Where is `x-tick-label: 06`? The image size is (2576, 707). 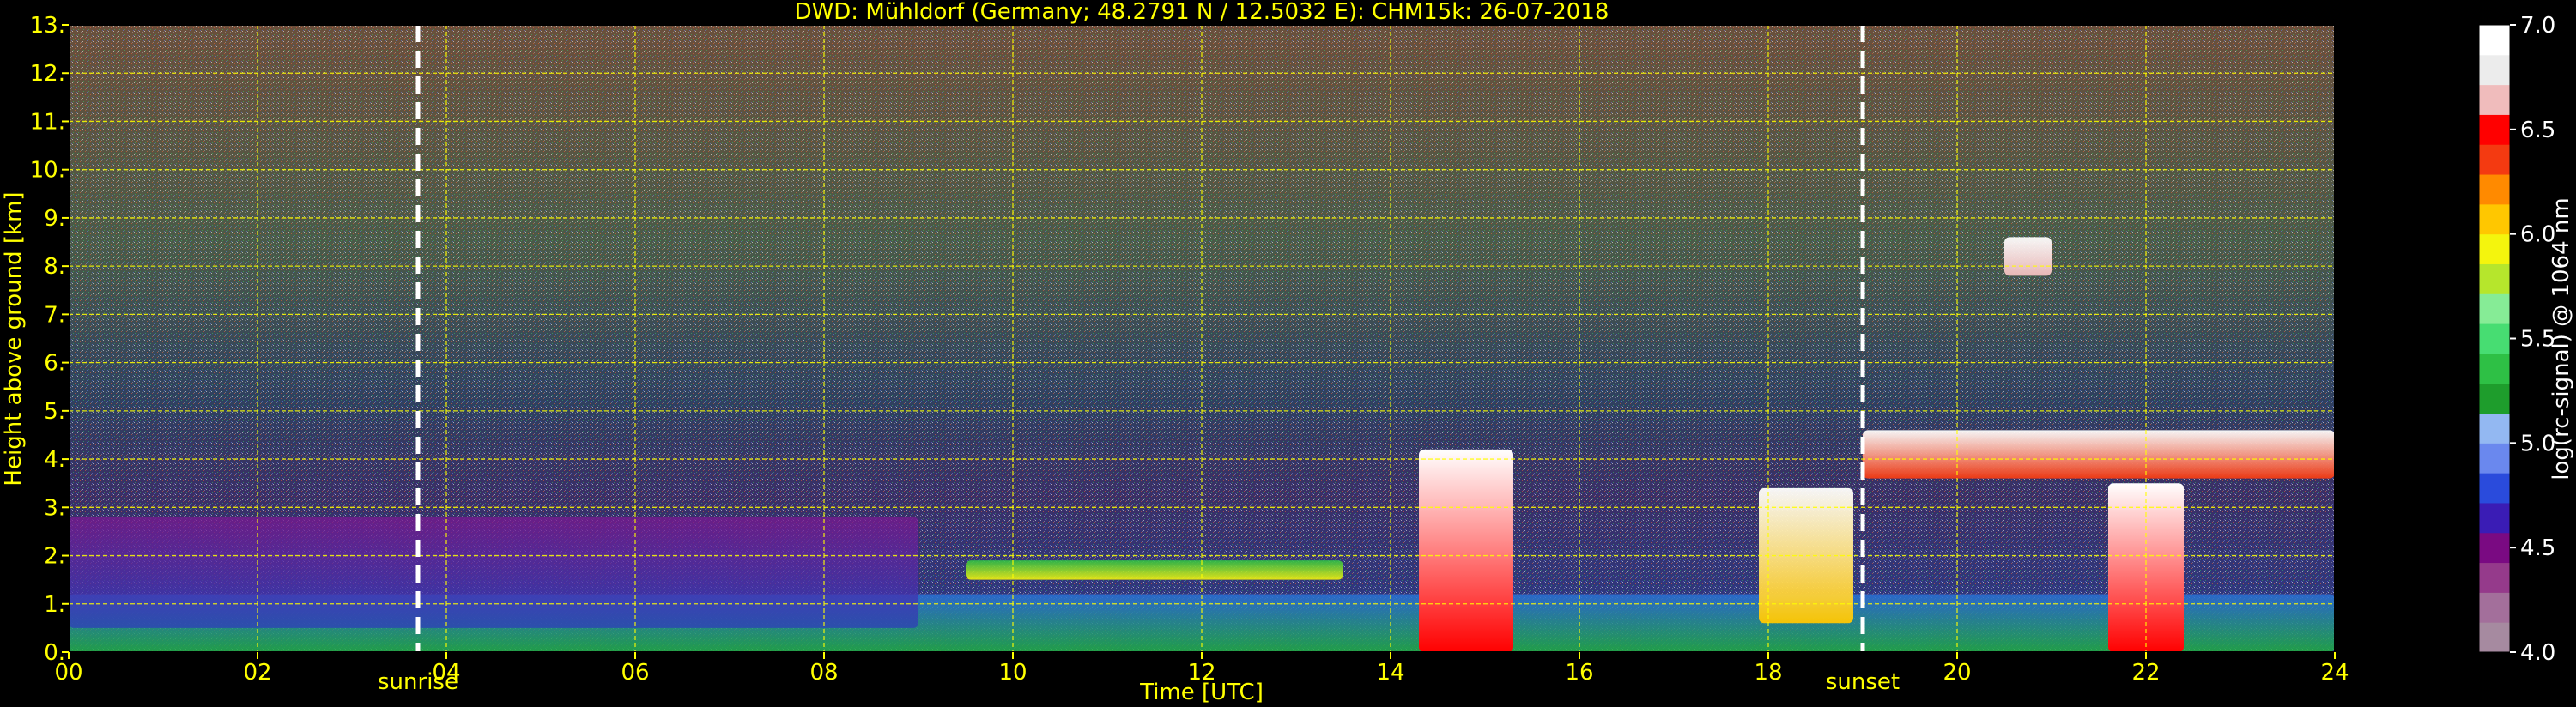 x-tick-label: 06 is located at coordinates (635, 673).